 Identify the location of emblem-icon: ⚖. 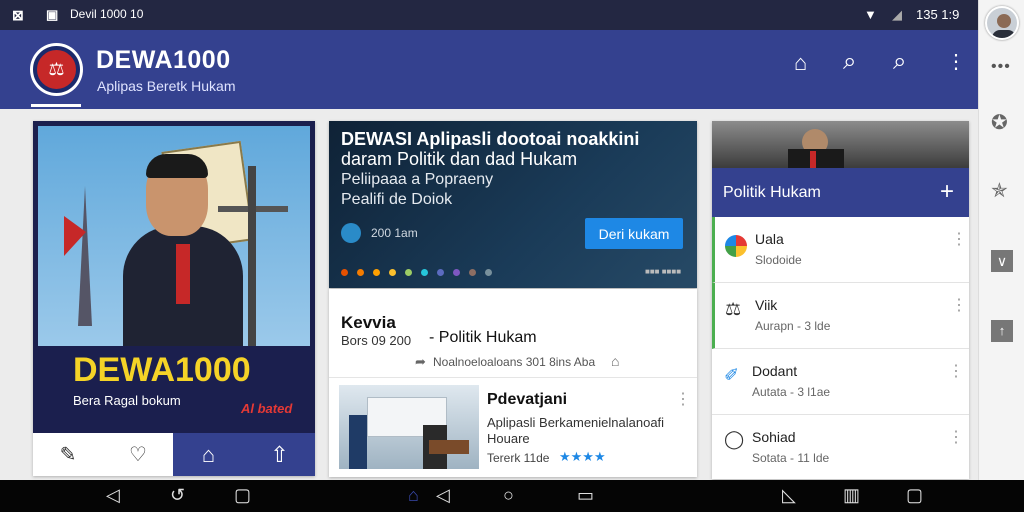
(56, 69).